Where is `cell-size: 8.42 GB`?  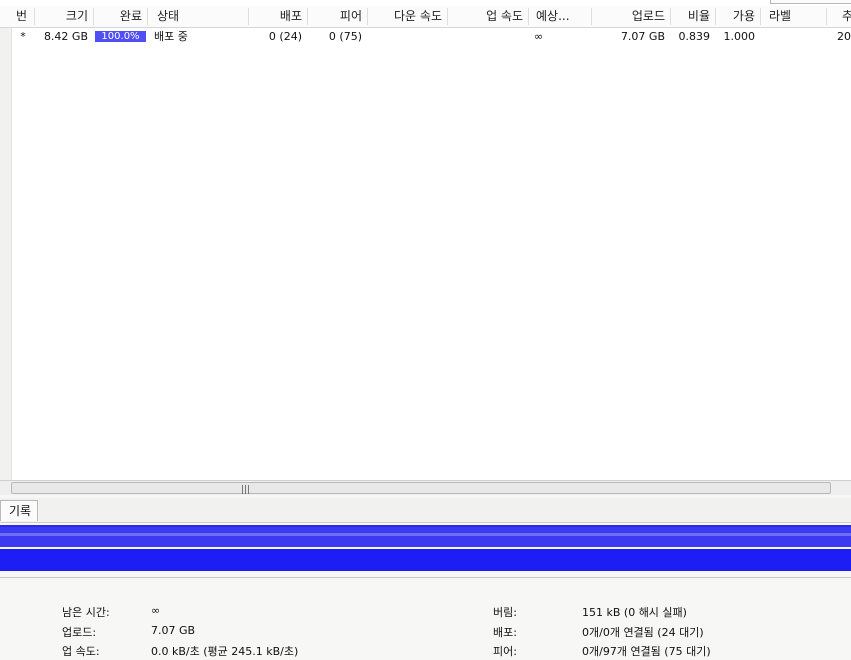 cell-size: 8.42 GB is located at coordinates (65, 36).